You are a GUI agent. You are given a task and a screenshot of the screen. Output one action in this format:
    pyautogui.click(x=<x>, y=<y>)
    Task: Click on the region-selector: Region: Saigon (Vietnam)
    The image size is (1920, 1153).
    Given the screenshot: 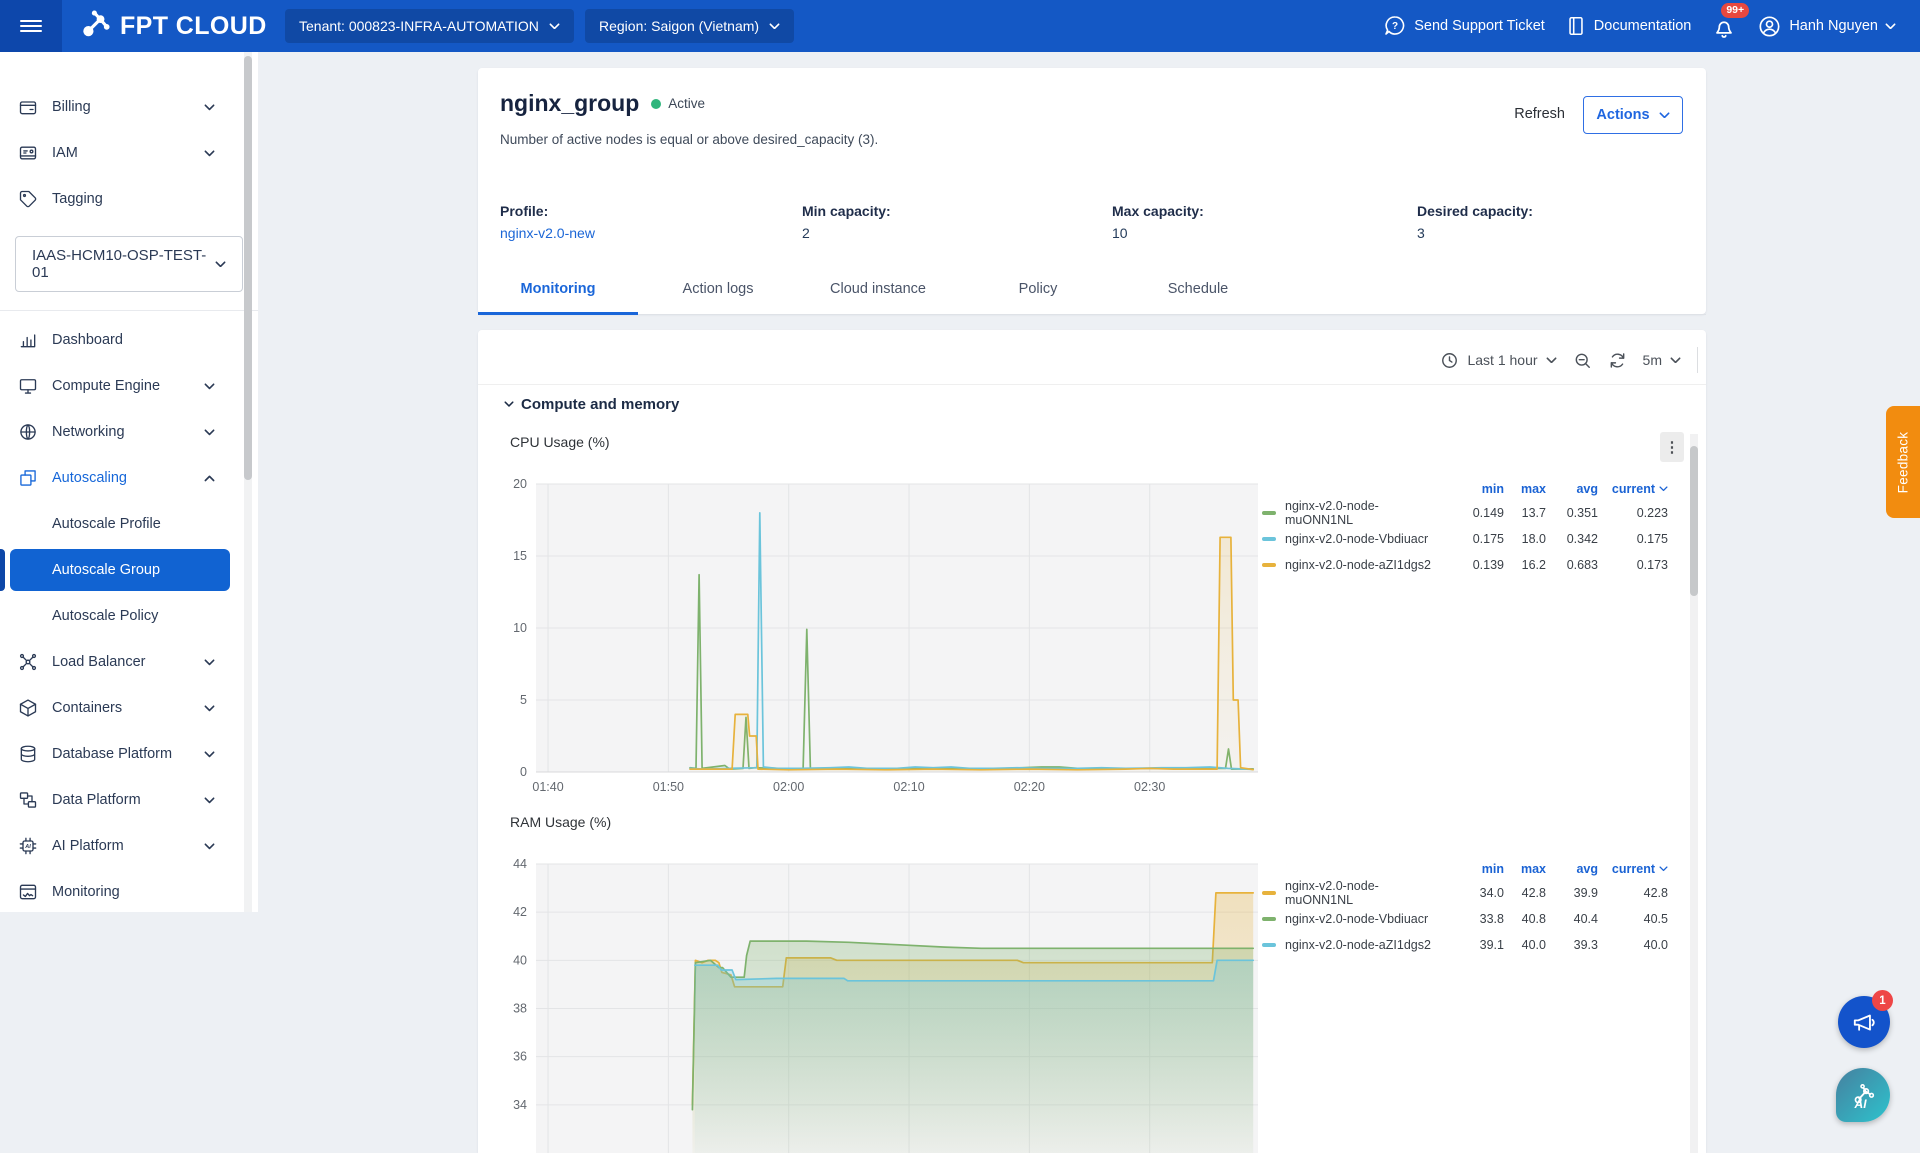 What is the action you would take?
    pyautogui.click(x=690, y=26)
    